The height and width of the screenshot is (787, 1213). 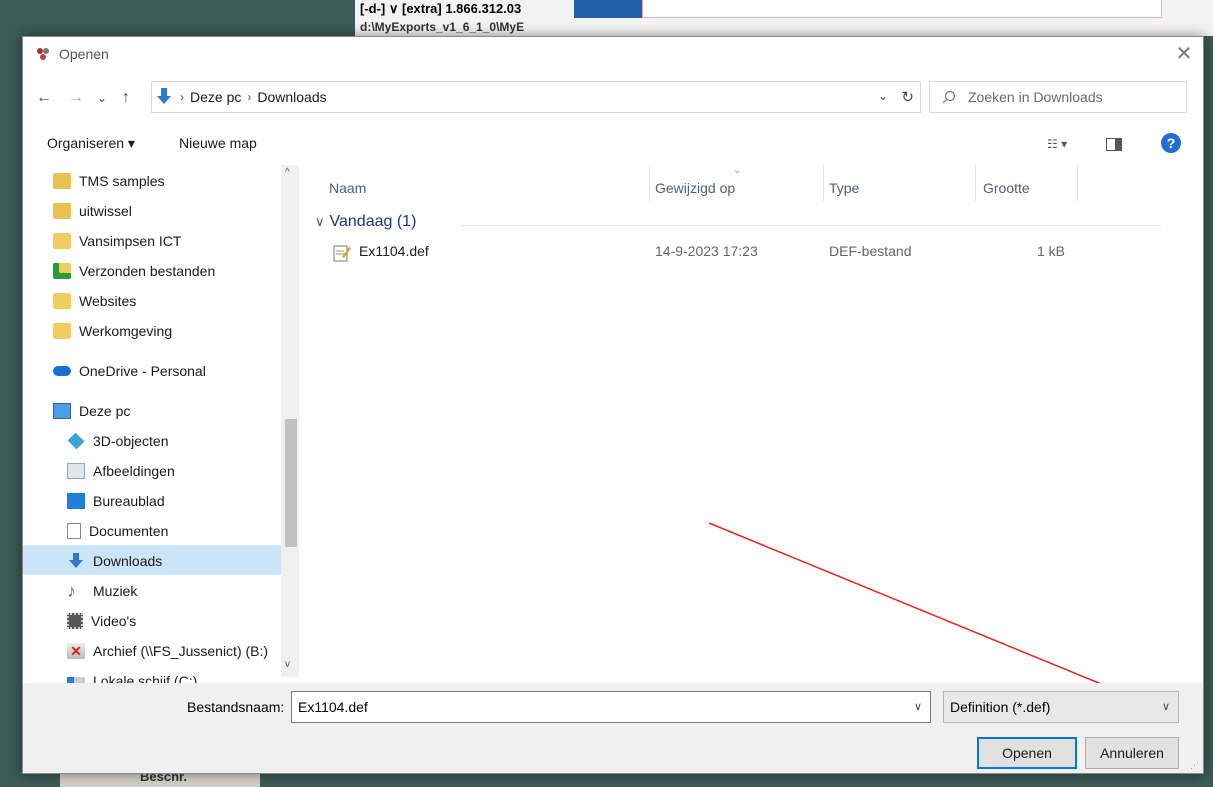 I want to click on column-header-name: Naam, so click(x=347, y=188).